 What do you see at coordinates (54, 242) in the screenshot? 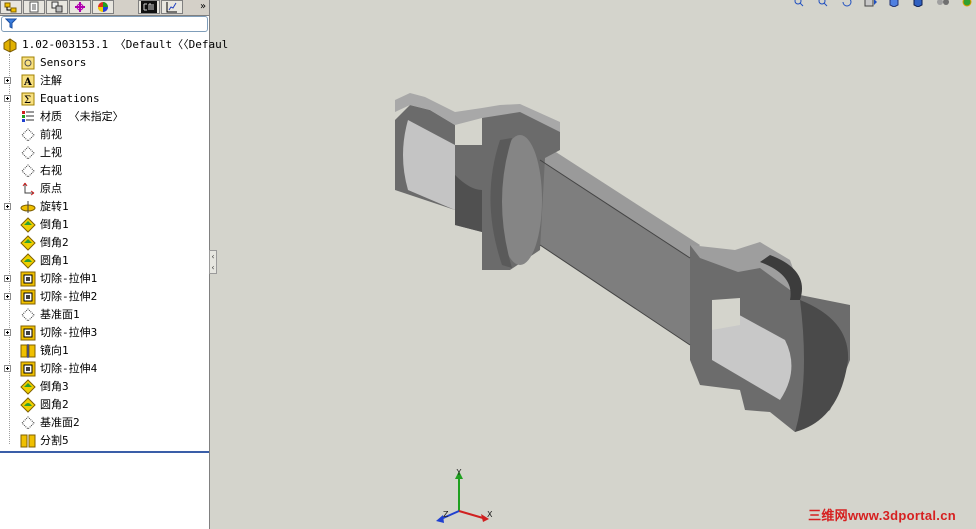
I see `tree-item-label: 倒角2` at bounding box center [54, 242].